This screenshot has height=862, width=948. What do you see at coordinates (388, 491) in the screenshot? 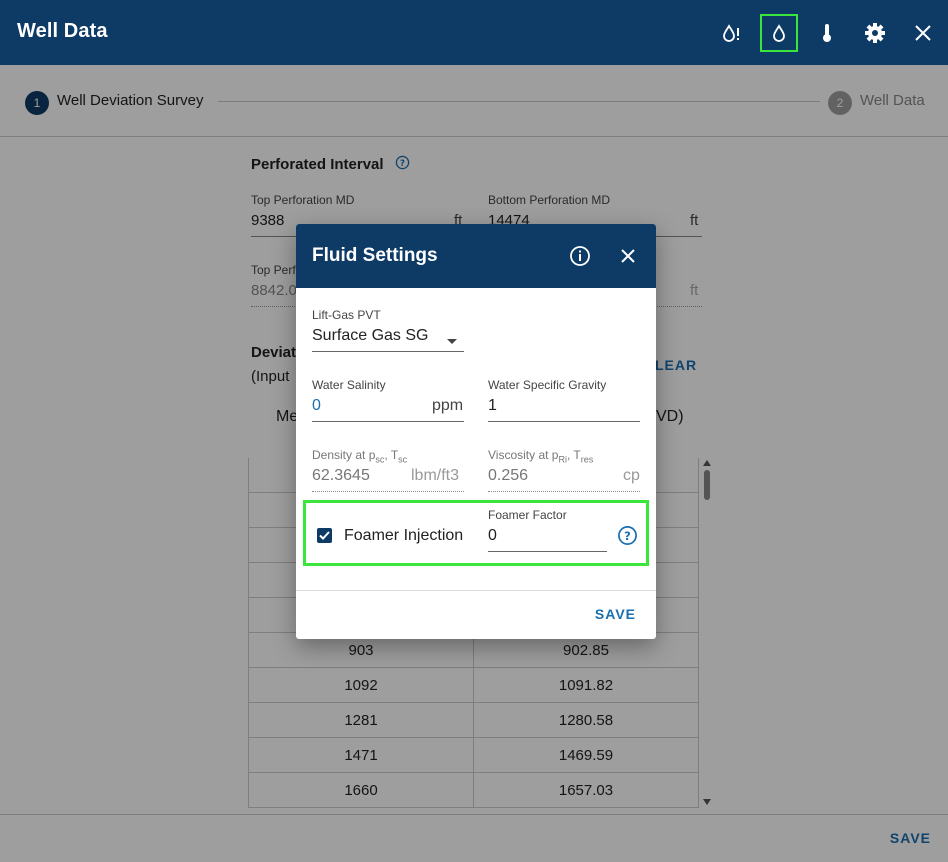
I see `density-underline` at bounding box center [388, 491].